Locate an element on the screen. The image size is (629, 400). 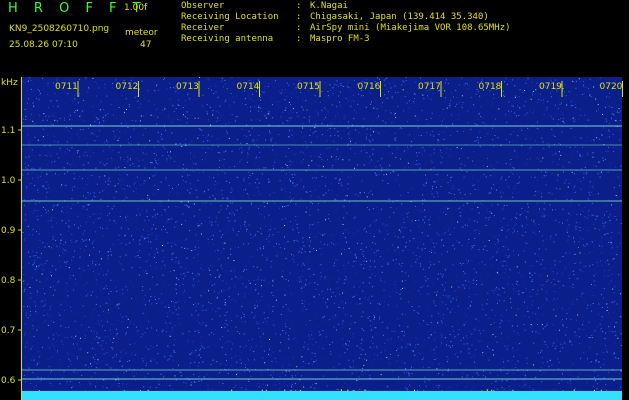
time-label: 0714 is located at coordinates (248, 87).